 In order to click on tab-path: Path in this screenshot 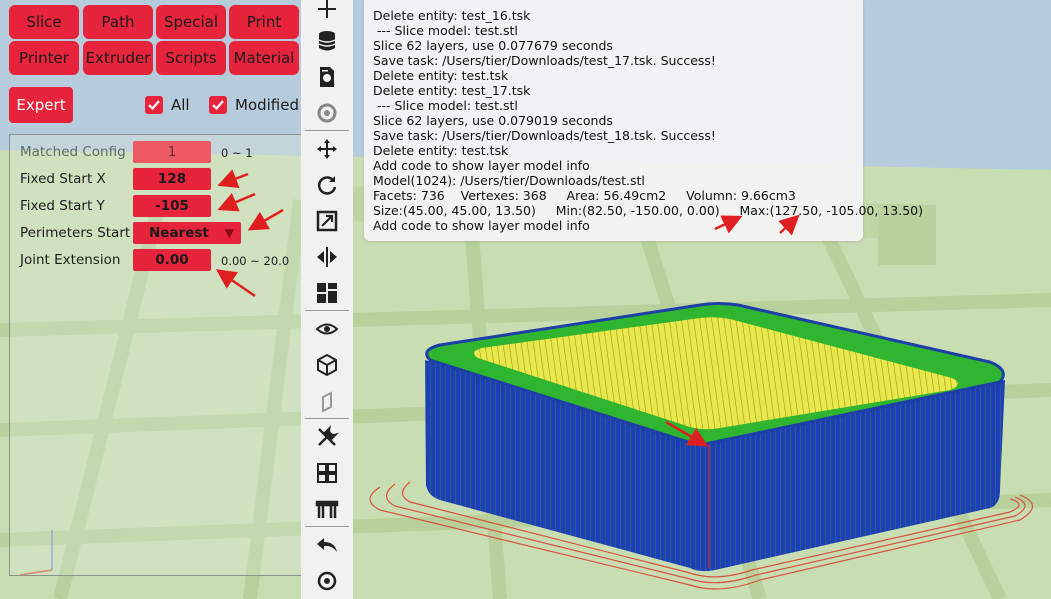, I will do `click(118, 22)`.